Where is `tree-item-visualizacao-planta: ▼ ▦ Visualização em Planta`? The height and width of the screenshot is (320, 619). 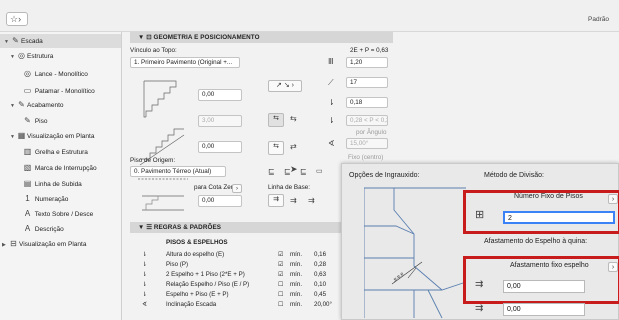 tree-item-visualizacao-planta: ▼ ▦ Visualização em Planta is located at coordinates (52, 136).